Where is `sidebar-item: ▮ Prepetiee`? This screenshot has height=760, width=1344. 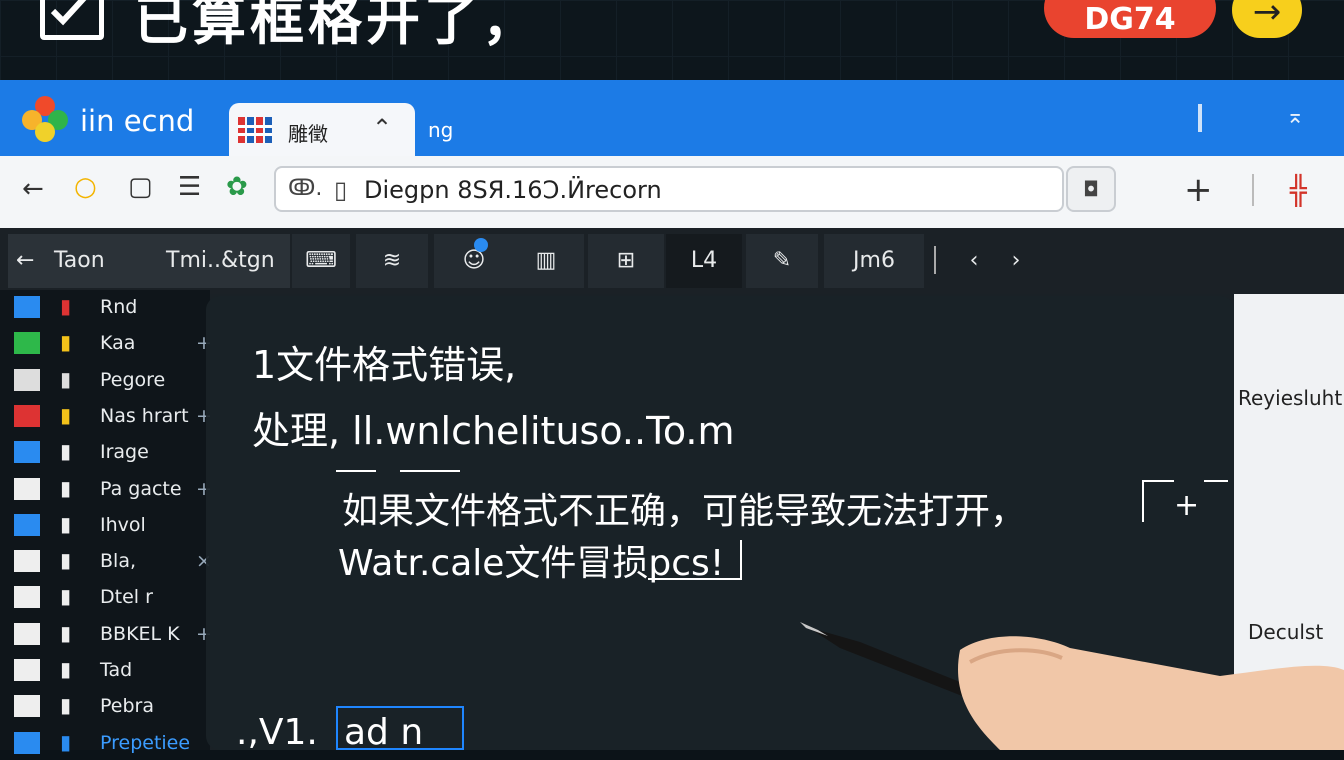 sidebar-item: ▮ Prepetiee is located at coordinates (120, 743).